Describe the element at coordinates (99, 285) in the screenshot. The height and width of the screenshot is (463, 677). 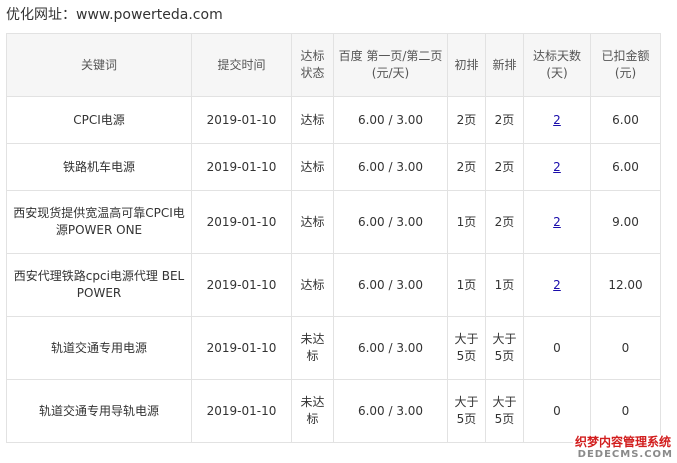
I see `cell-keyword: 西安代理铁路cpci电源代理 BEL POWER` at that location.